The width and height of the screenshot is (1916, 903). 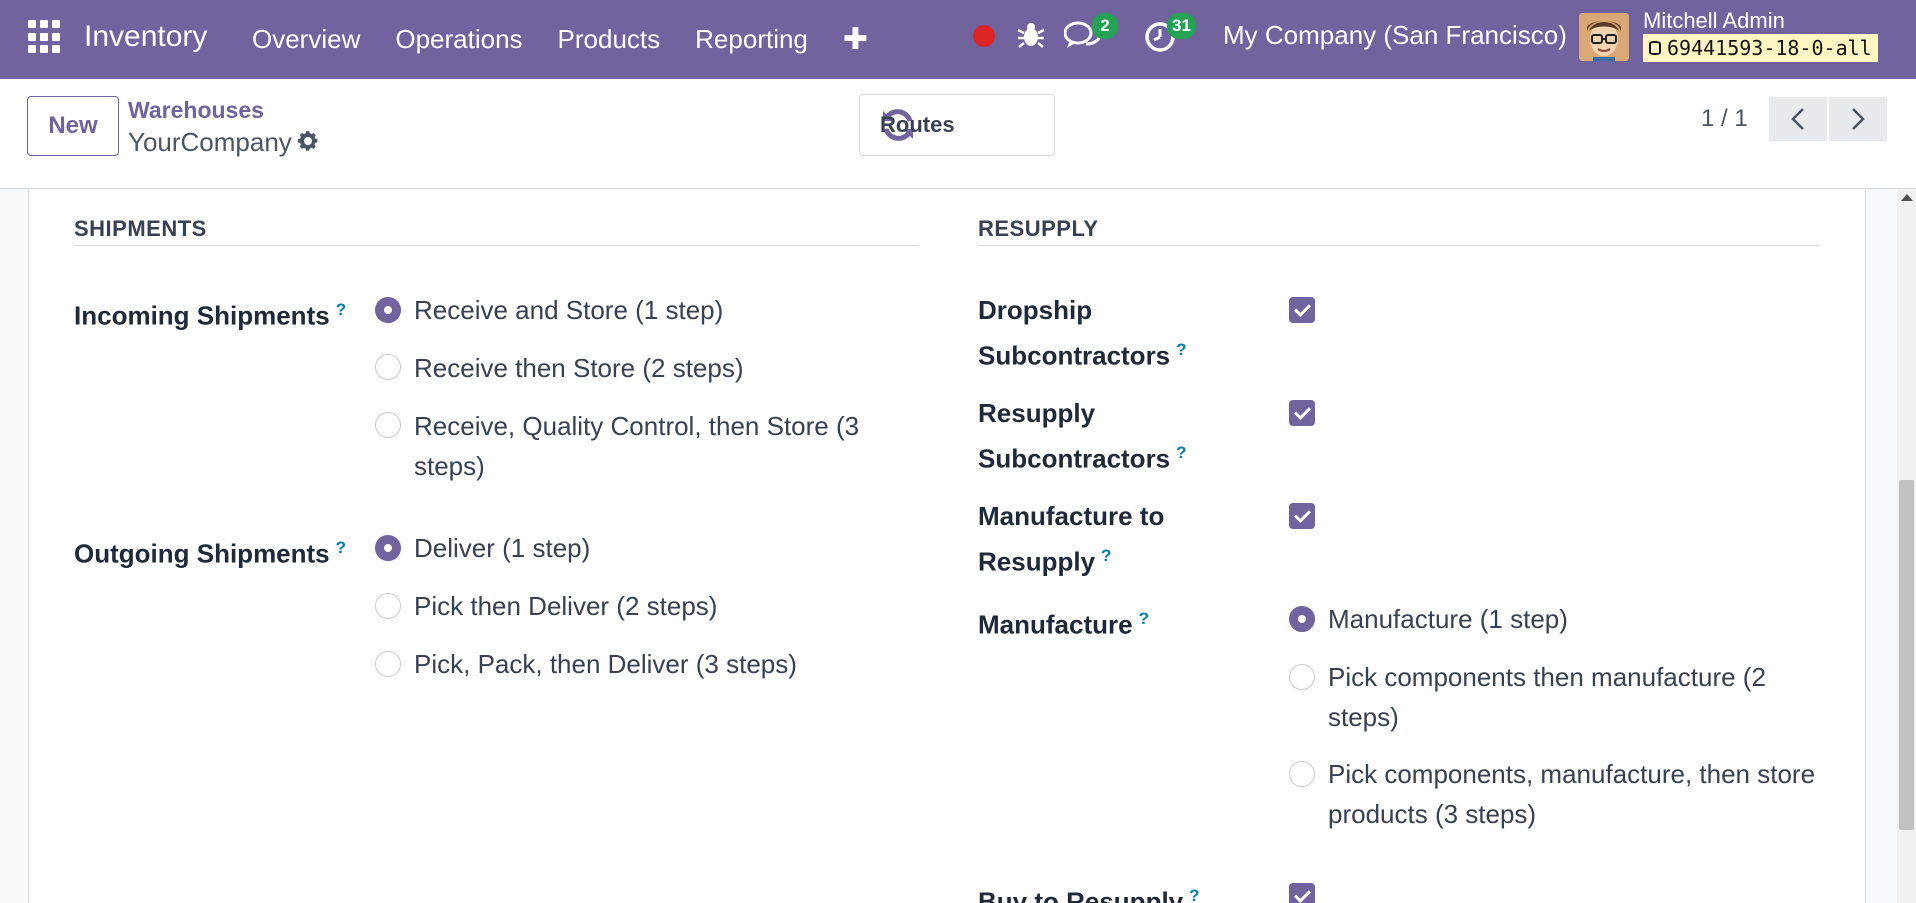 I want to click on outgoing-1-step-radio, so click(x=388, y=548).